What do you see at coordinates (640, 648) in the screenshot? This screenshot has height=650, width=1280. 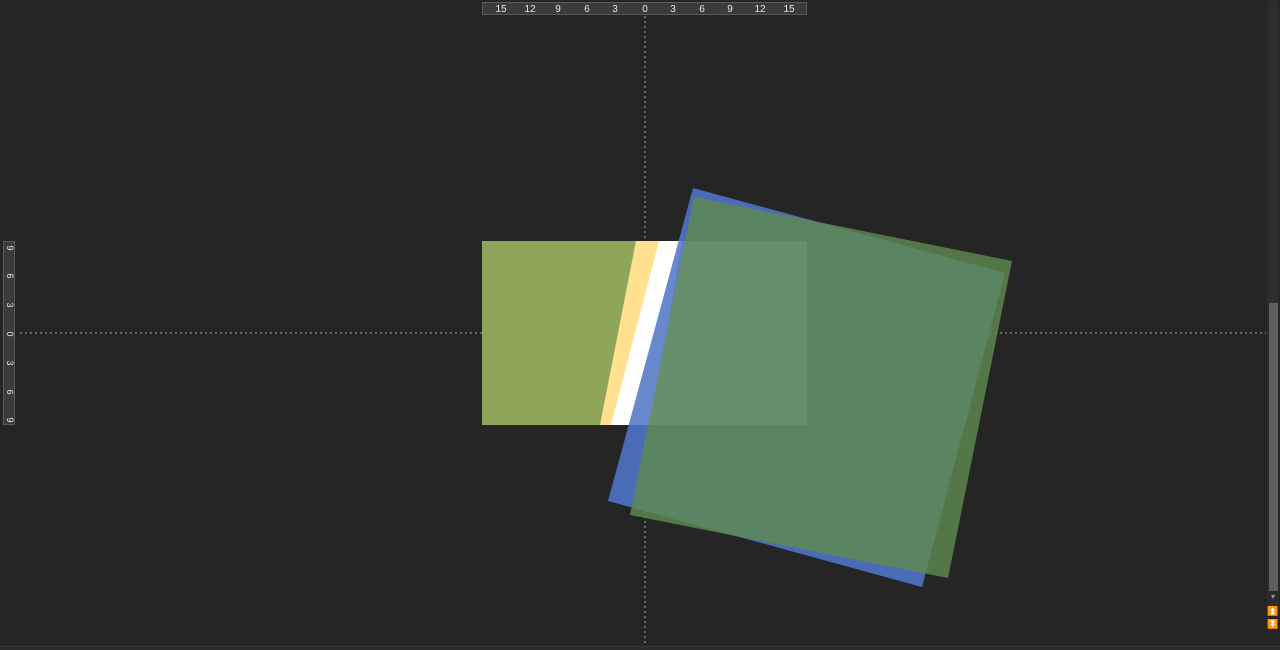 I see `status-bar-edge` at bounding box center [640, 648].